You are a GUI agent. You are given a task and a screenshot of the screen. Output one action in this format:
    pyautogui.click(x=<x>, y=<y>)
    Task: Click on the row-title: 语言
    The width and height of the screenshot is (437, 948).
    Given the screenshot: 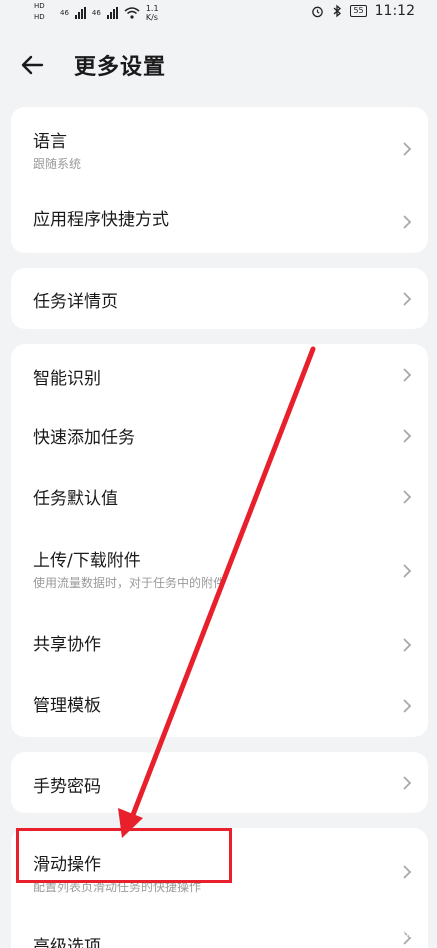 What is the action you would take?
    pyautogui.click(x=50, y=142)
    